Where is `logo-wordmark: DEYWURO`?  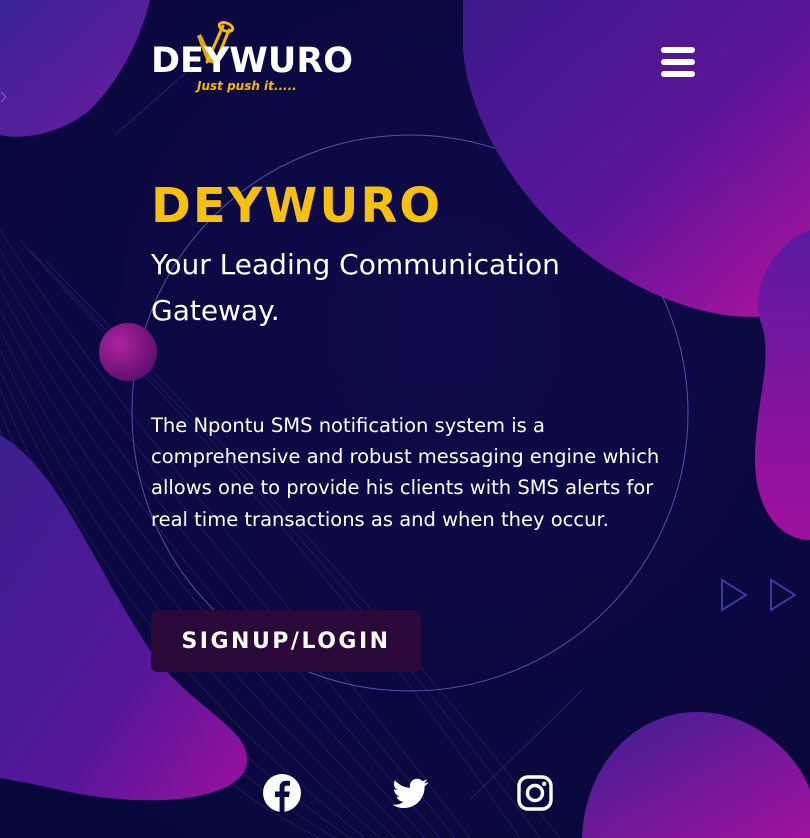 logo-wordmark: DEYWURO is located at coordinates (252, 61).